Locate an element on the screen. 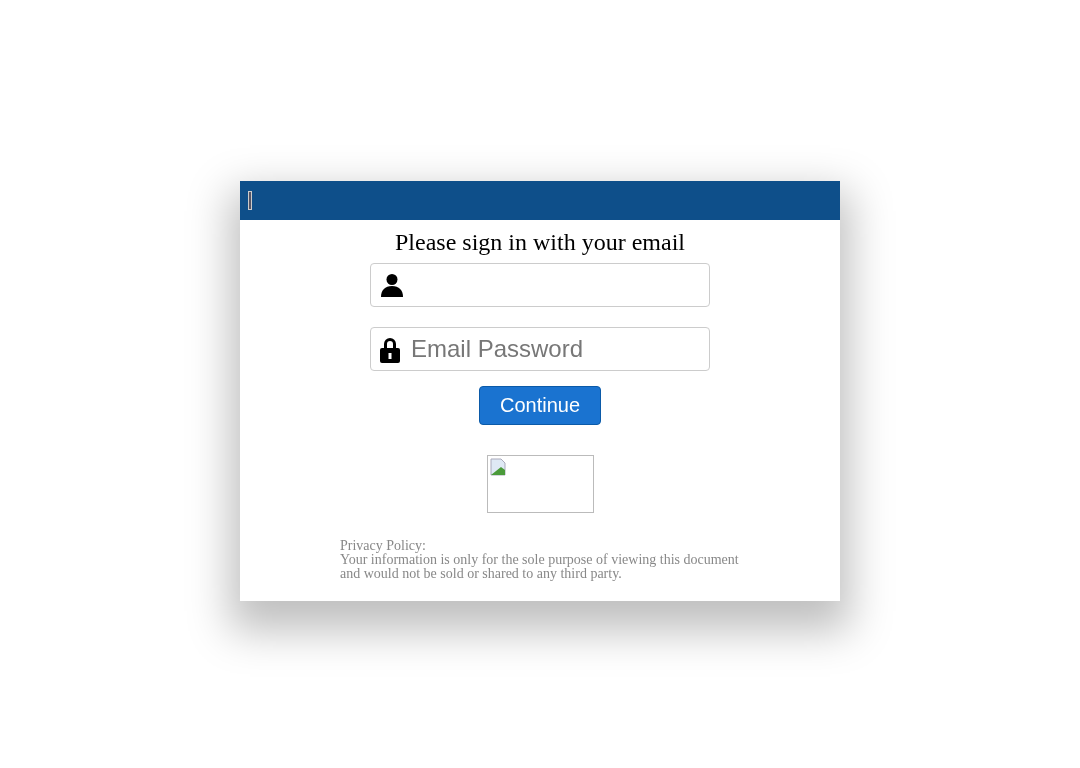 This screenshot has height=768, width=1080. lock-icon is located at coordinates (390, 350).